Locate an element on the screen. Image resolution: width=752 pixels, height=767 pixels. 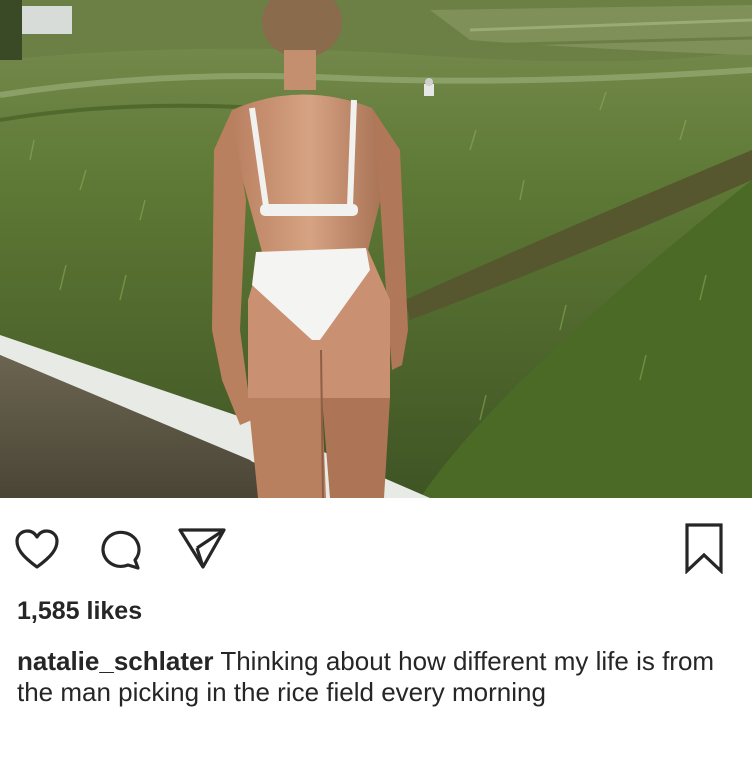
heart-outline-icon is located at coordinates (37, 549).